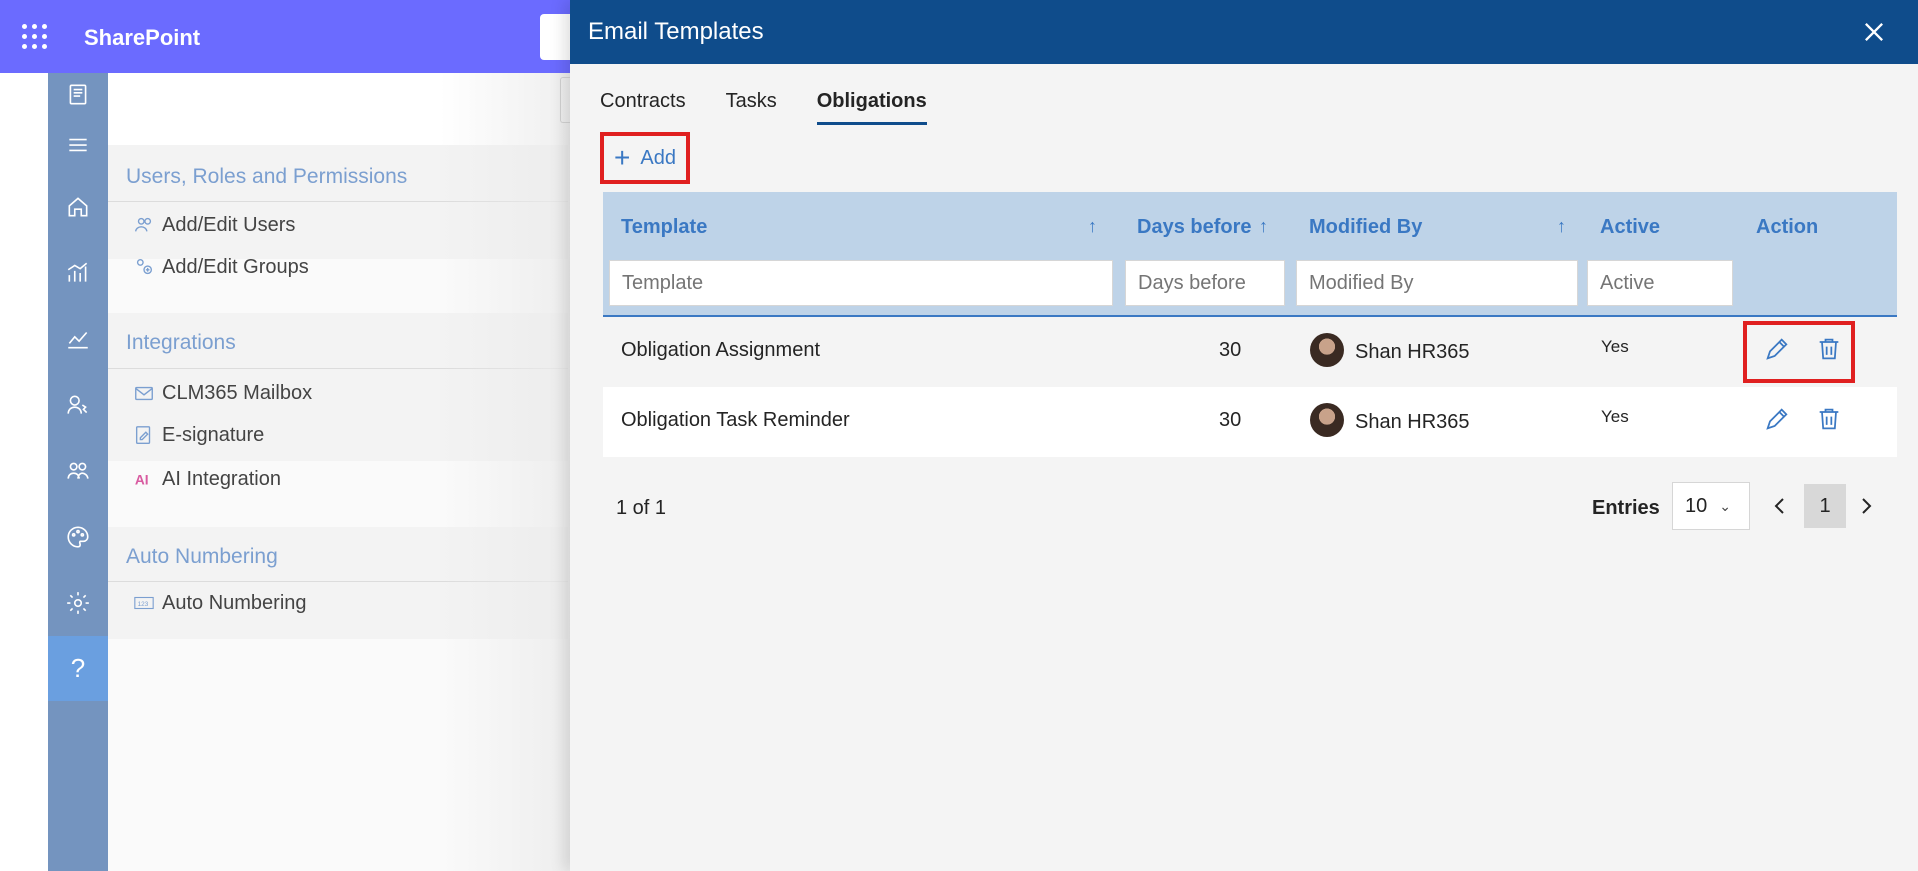 This screenshot has height=871, width=1918. Describe the element at coordinates (219, 603) in the screenshot. I see `setting-auto-numbering: 123 Auto Numbering` at that location.